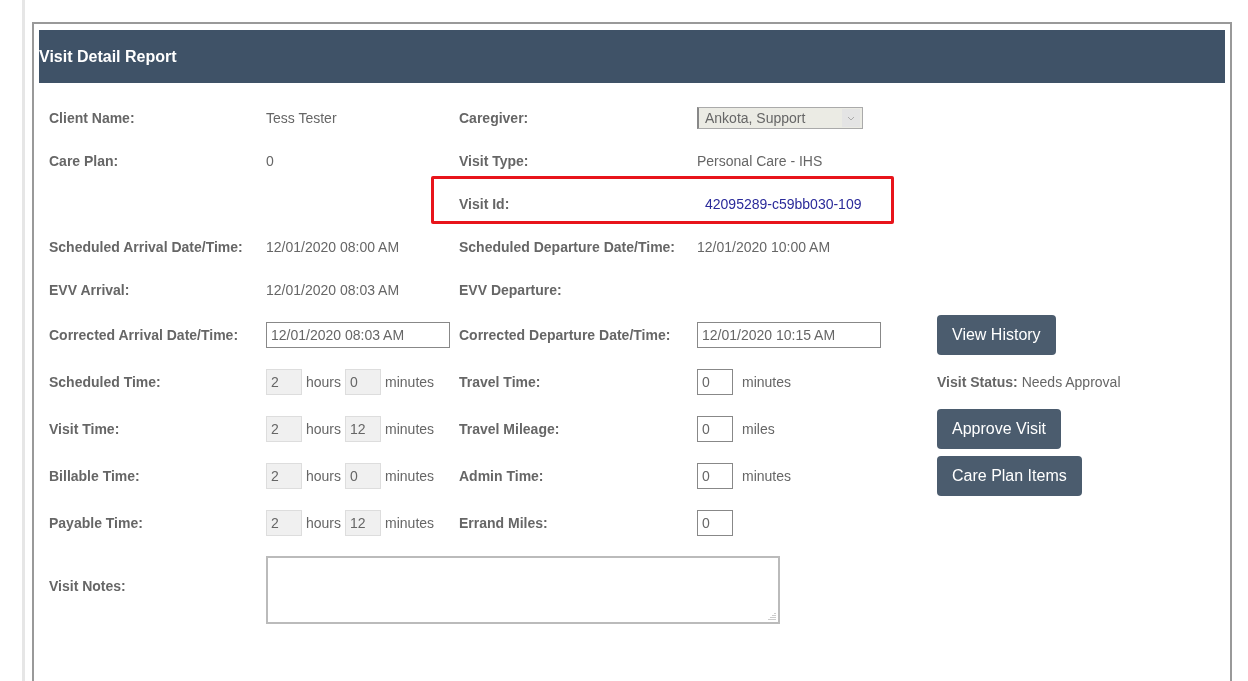  I want to click on field-value: Tess Tester, so click(301, 117).